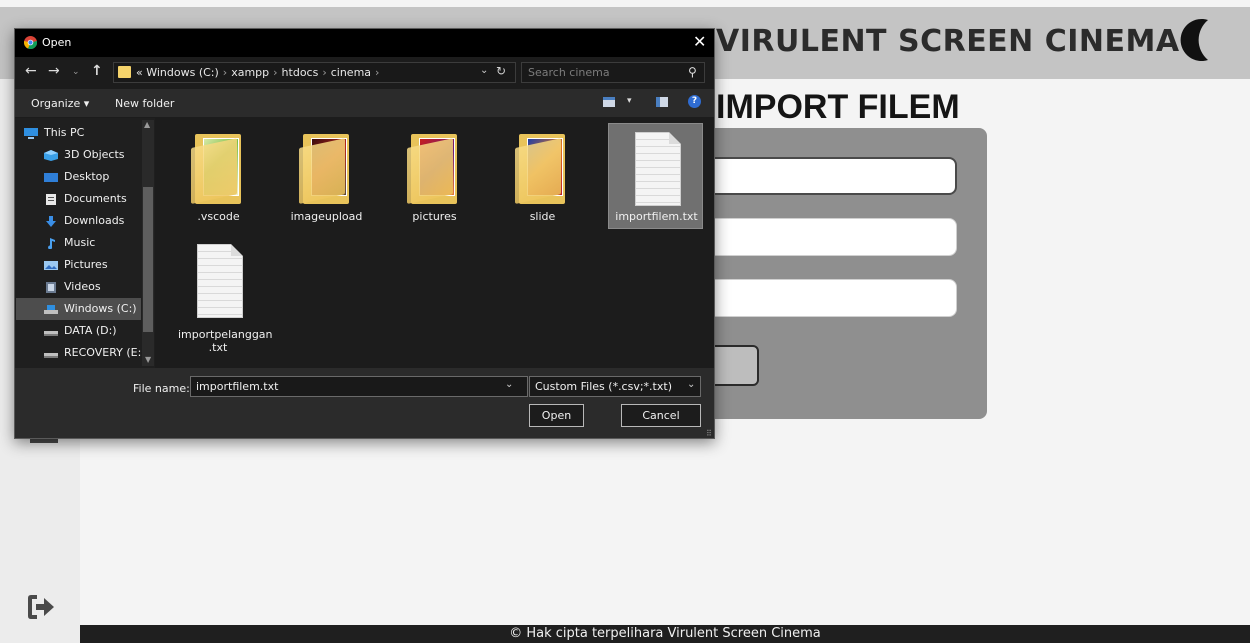 This screenshot has width=1250, height=643. What do you see at coordinates (41, 607) in the screenshot?
I see `logout-icon` at bounding box center [41, 607].